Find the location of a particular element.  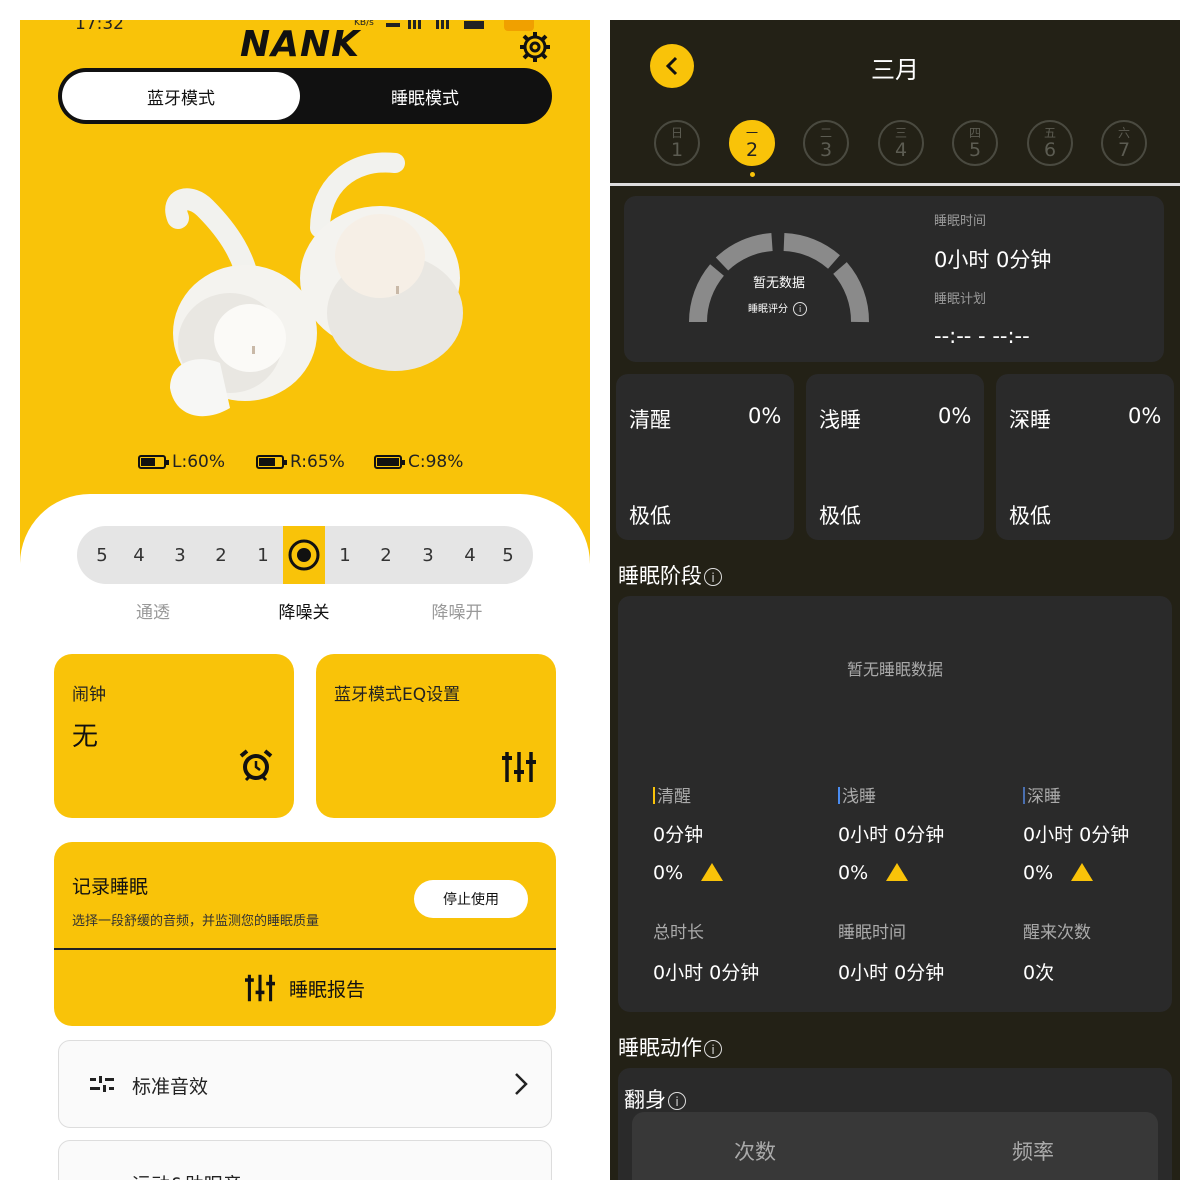

sleep-time-label-text: 睡眠时间 is located at coordinates (960, 221).